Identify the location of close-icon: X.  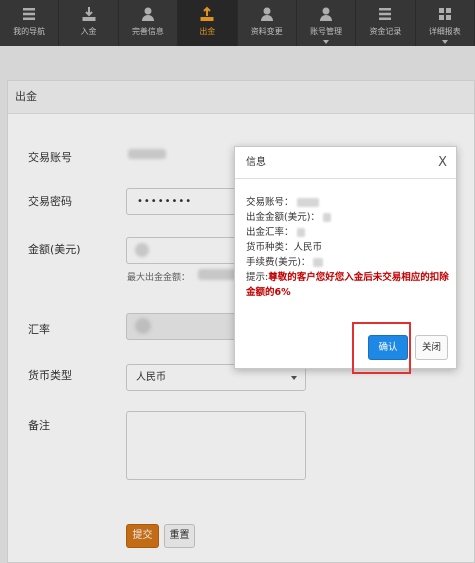
(442, 162).